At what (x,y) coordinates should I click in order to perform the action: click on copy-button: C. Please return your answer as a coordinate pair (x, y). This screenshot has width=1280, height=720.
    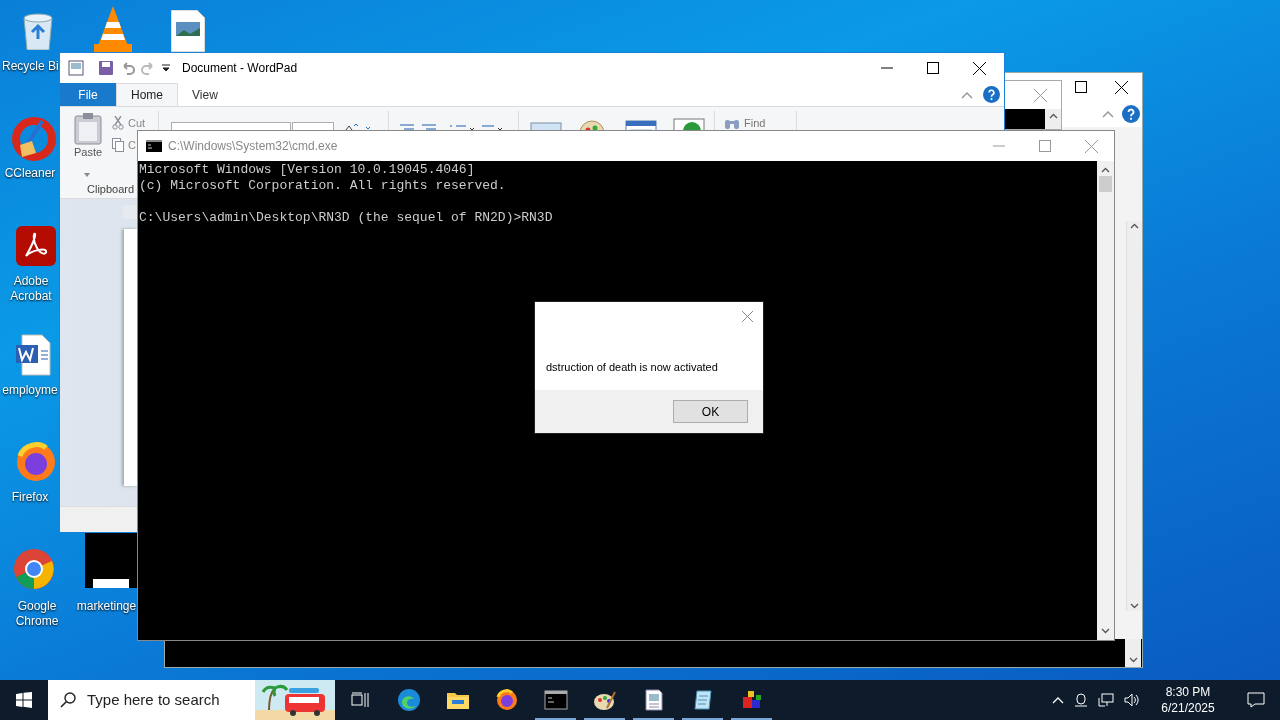
    Looking at the image, I should click on (124, 145).